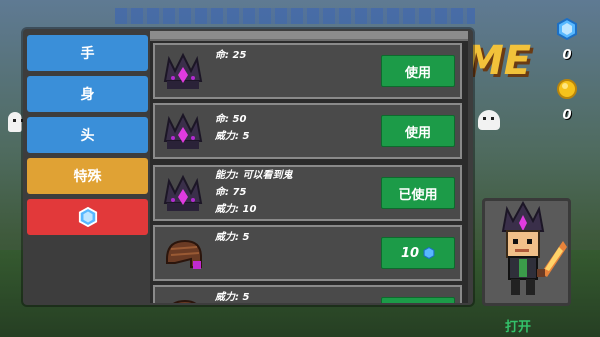 This screenshot has width=600, height=337. What do you see at coordinates (254, 175) in the screenshot?
I see `stat-line: 能力: 可以看到鬼` at bounding box center [254, 175].